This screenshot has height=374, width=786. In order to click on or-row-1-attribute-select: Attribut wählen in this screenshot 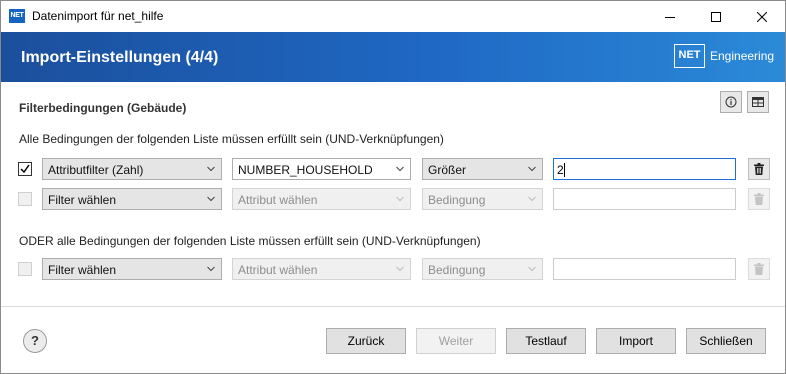, I will do `click(321, 269)`.